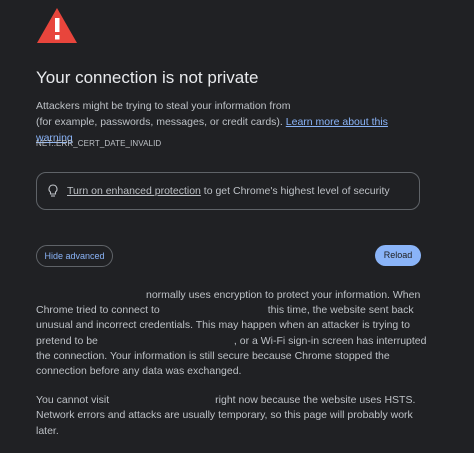 The width and height of the screenshot is (474, 453). I want to click on enhanced-protection-link: Turn on enhanced protection, so click(134, 191).